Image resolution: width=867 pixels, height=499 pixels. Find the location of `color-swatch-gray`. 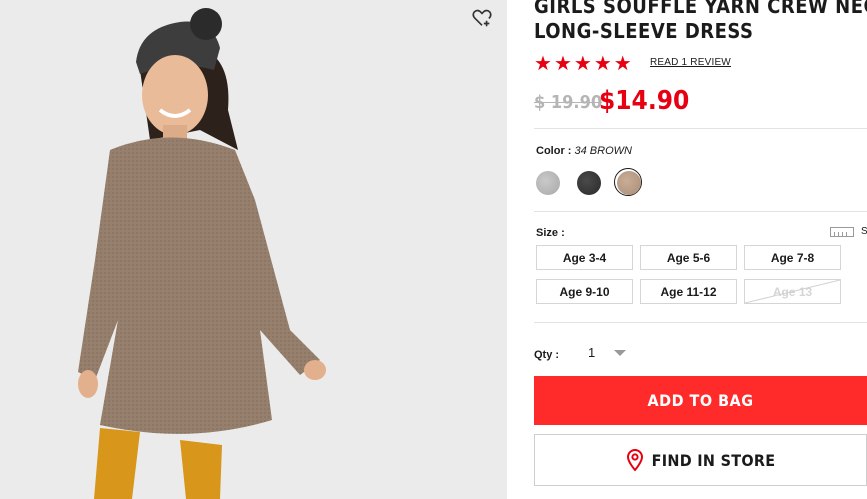

color-swatch-gray is located at coordinates (548, 183).